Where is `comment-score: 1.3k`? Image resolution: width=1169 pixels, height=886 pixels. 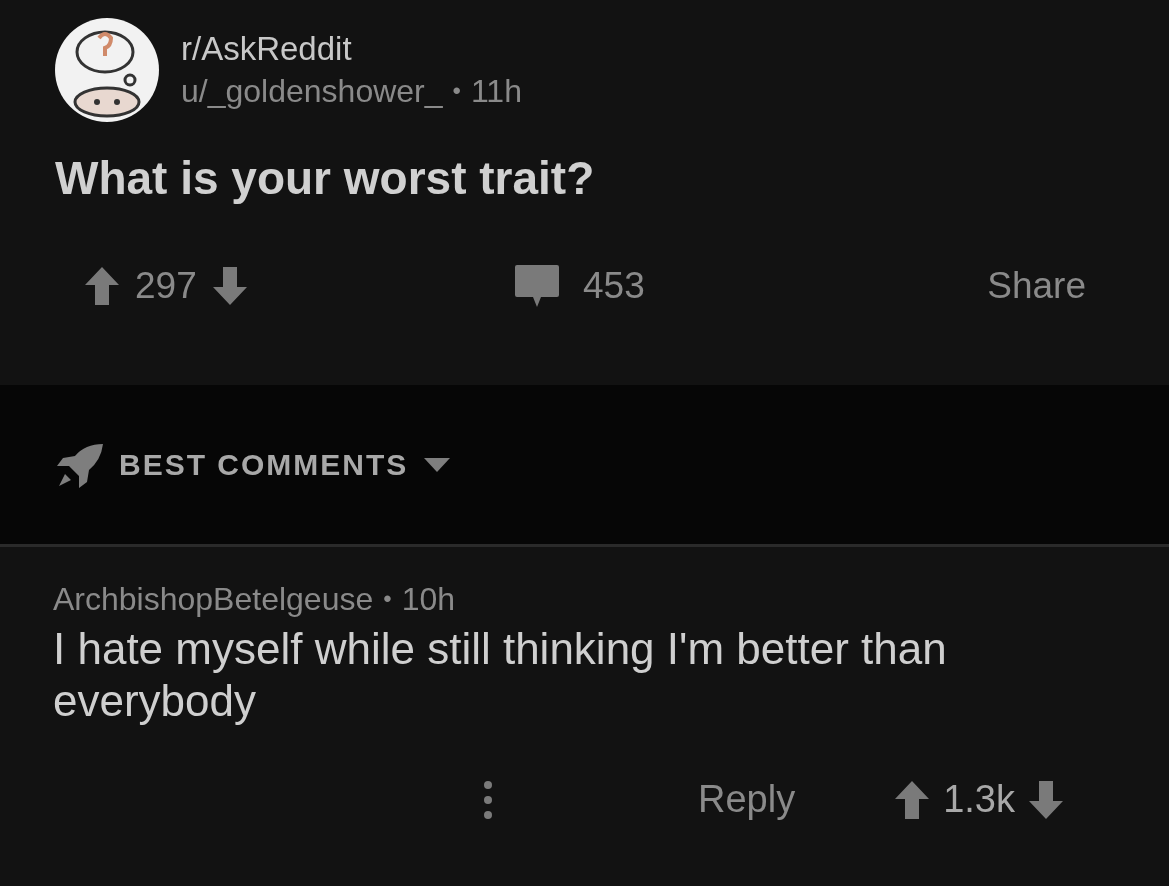 comment-score: 1.3k is located at coordinates (979, 799).